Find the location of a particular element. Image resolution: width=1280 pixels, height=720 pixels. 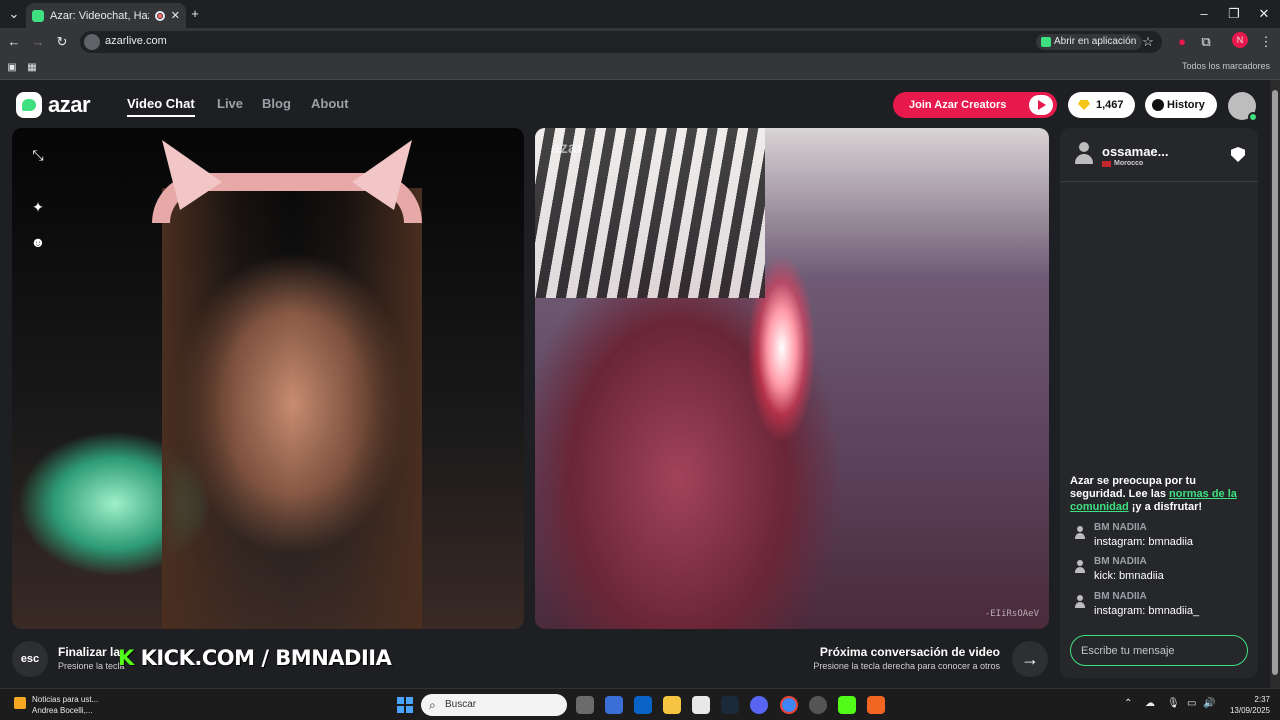

system-clock: 2:37 13/09/2025 is located at coordinates (1250, 705).